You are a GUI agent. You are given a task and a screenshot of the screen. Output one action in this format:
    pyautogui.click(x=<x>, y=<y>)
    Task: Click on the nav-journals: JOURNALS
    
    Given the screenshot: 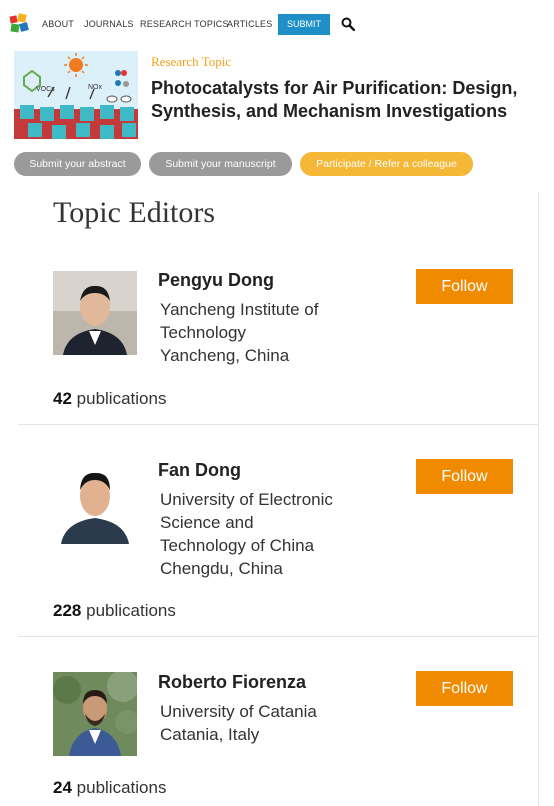 What is the action you would take?
    pyautogui.click(x=109, y=24)
    